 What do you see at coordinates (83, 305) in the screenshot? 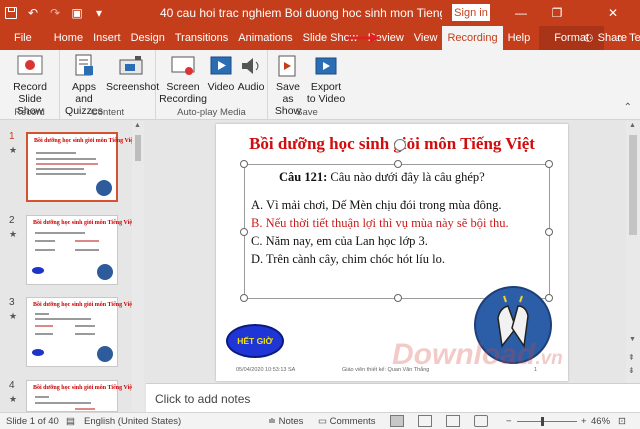
I see `thumbnail-title: Bồi dưỡng học sinh giỏi môn Tiếng Việt` at bounding box center [83, 305].